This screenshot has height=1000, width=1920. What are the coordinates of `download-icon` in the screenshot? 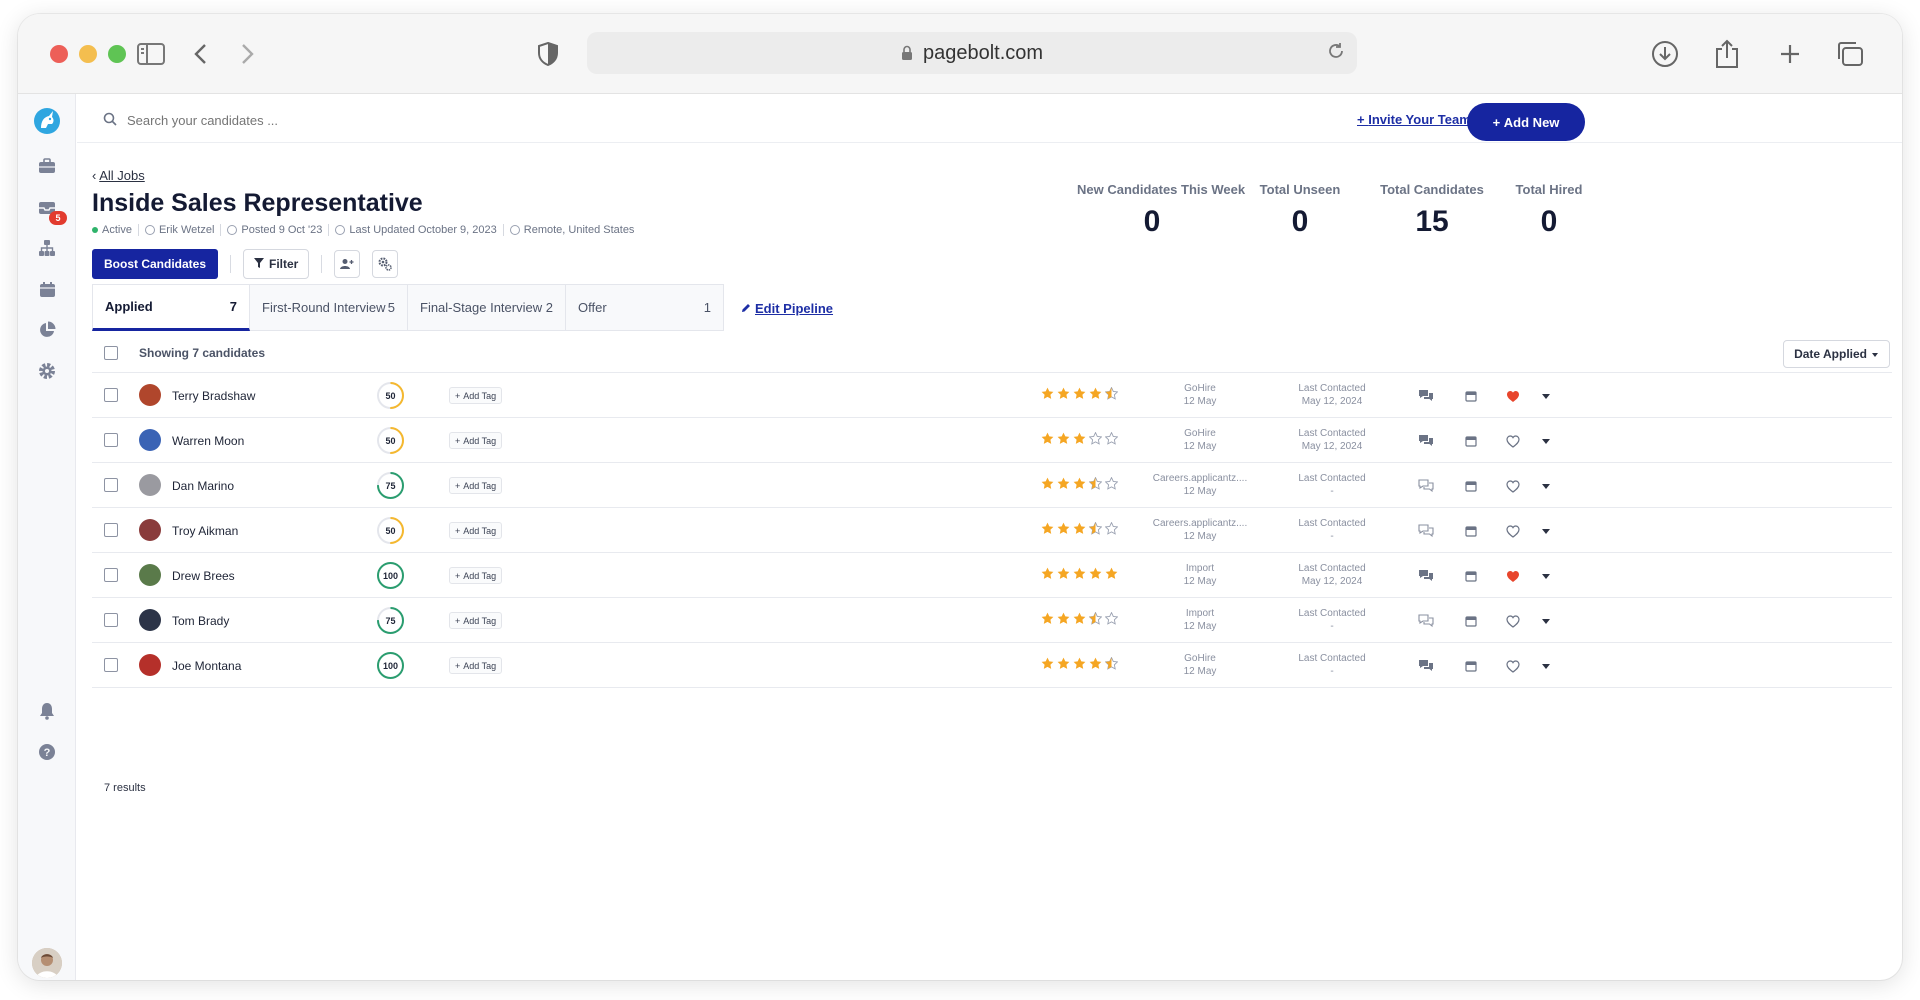 It's located at (1665, 54).